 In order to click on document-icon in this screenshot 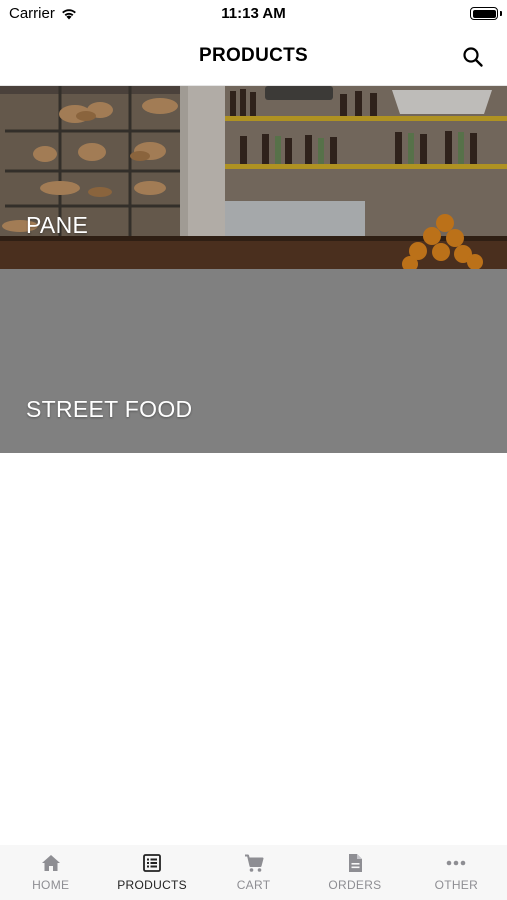, I will do `click(355, 863)`.